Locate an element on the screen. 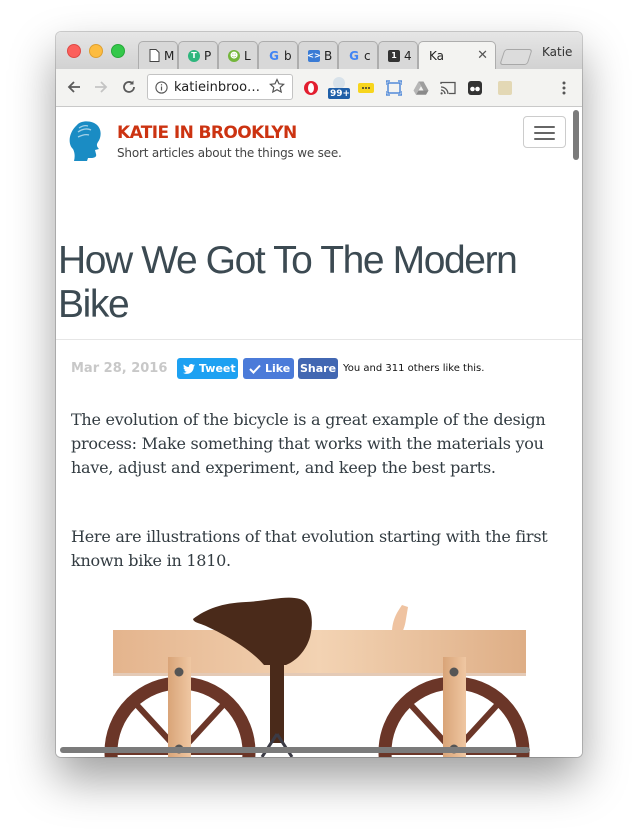 The width and height of the screenshot is (638, 837). window-controls is located at coordinates (96, 51).